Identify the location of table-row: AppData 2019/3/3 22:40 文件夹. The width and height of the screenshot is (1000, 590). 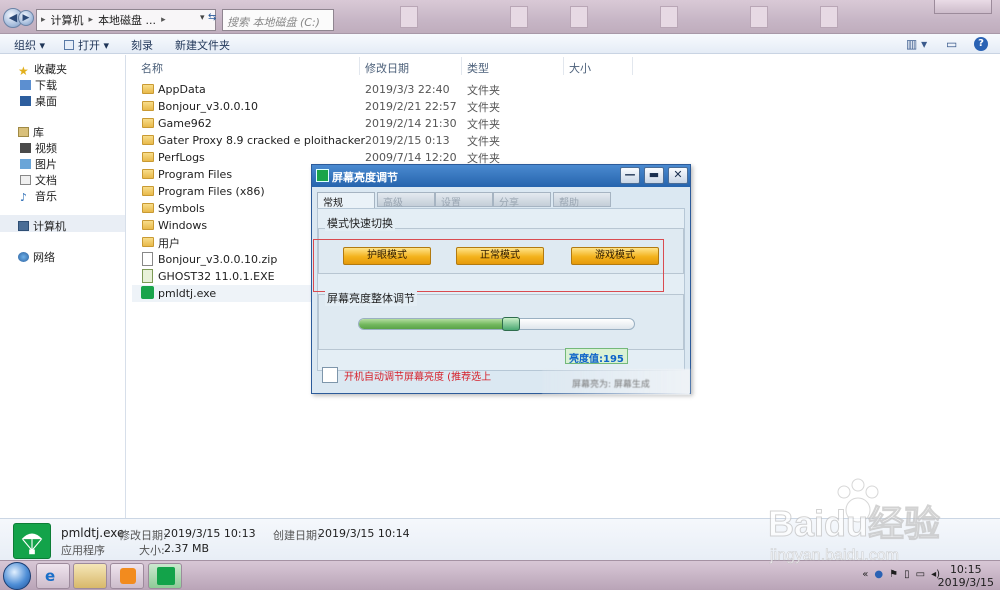
(316, 89).